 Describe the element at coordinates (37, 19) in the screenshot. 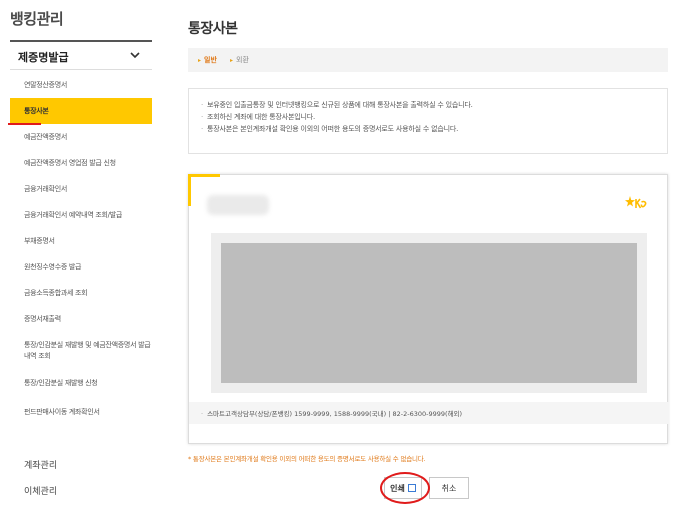

I see `sidebar-title: 뱅킹관리` at that location.